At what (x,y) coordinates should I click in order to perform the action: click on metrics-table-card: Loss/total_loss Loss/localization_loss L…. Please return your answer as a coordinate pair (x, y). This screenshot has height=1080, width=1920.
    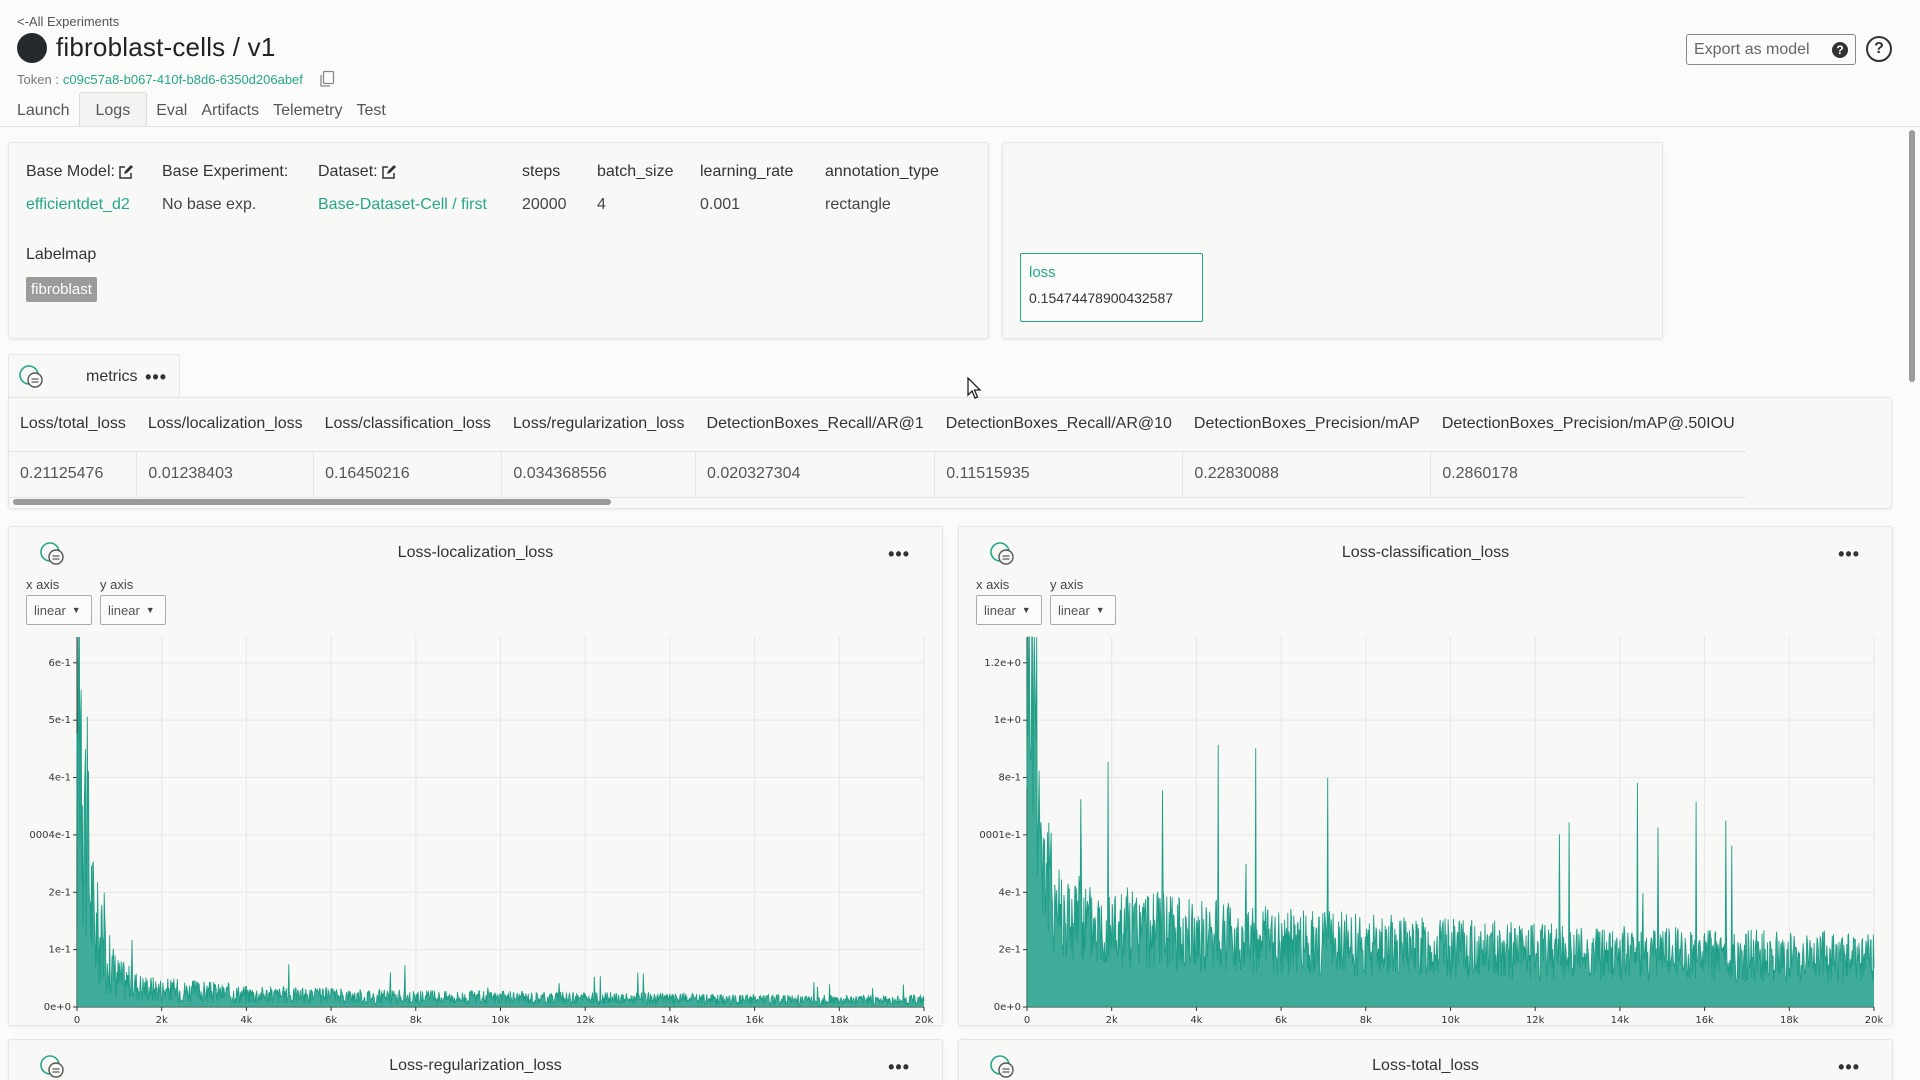
    Looking at the image, I should click on (950, 453).